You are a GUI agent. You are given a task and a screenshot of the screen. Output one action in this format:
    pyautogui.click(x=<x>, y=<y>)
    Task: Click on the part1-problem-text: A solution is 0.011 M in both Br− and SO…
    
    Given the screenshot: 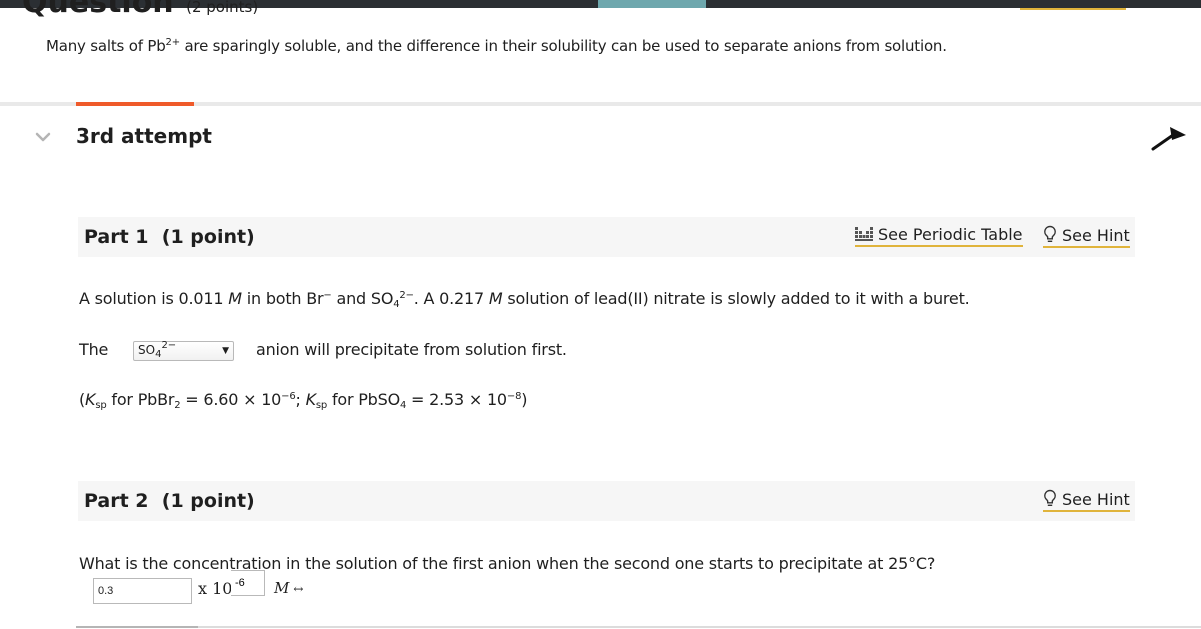 What is the action you would take?
    pyautogui.click(x=524, y=299)
    